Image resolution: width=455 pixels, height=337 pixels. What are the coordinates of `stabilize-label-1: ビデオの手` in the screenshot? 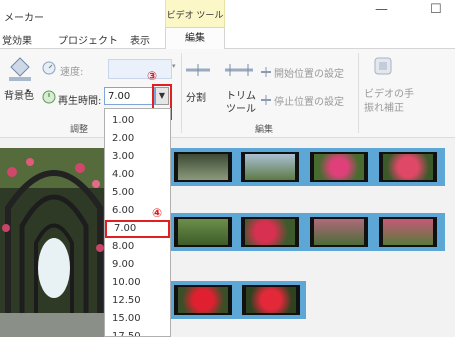 It's located at (389, 92).